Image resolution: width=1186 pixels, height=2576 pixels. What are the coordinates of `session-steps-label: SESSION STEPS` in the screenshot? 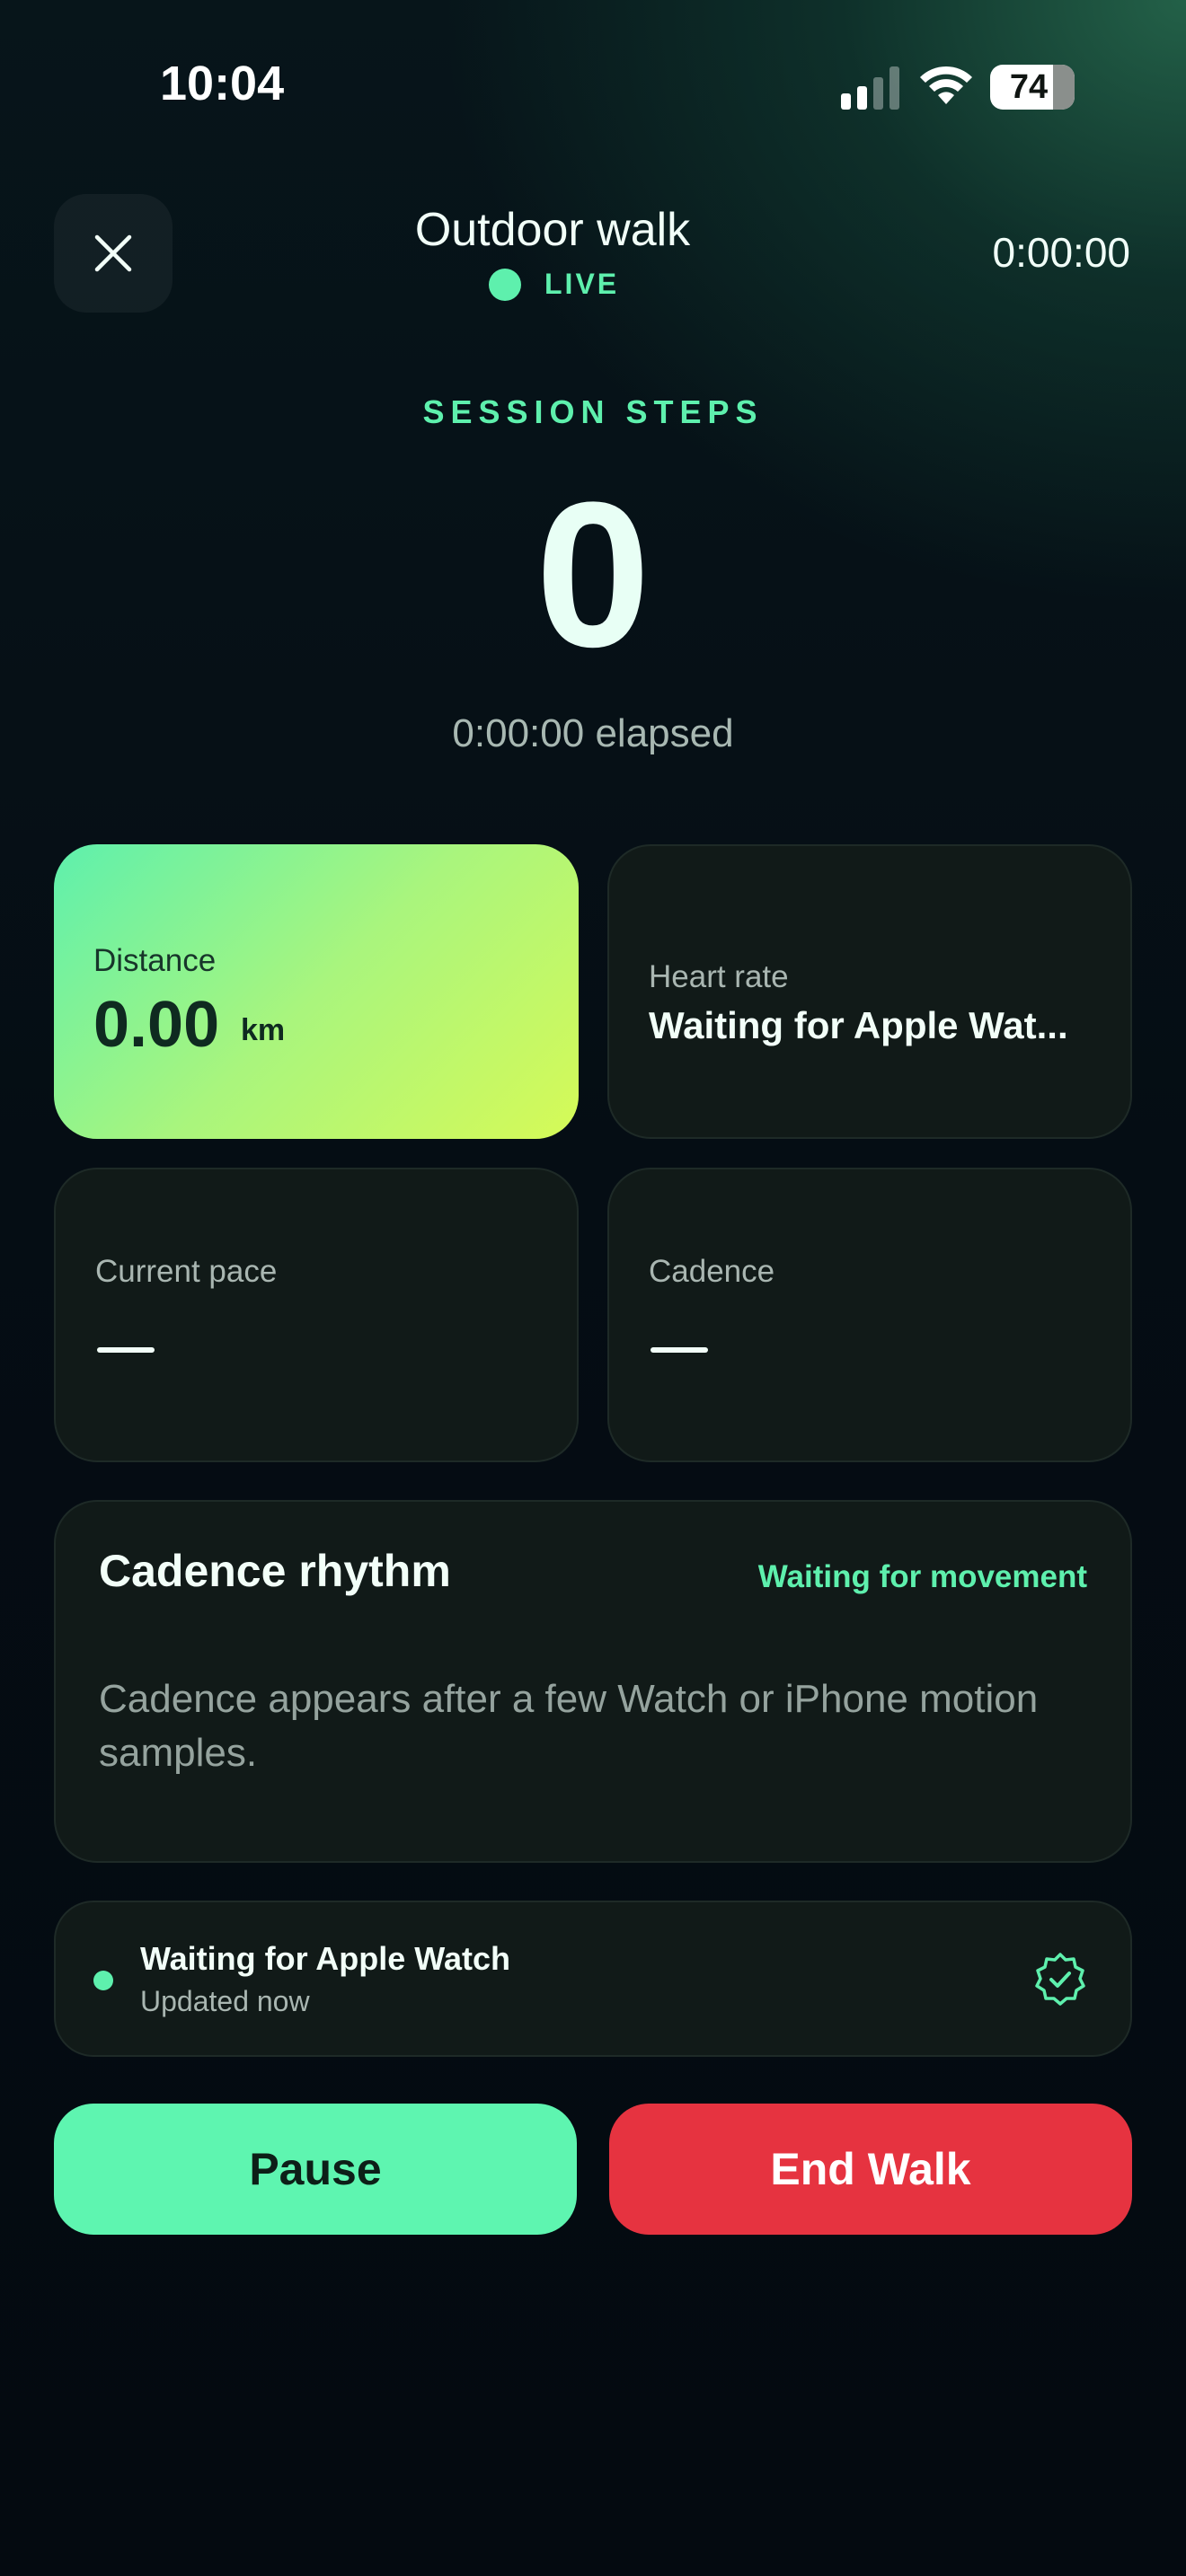 It's located at (593, 411).